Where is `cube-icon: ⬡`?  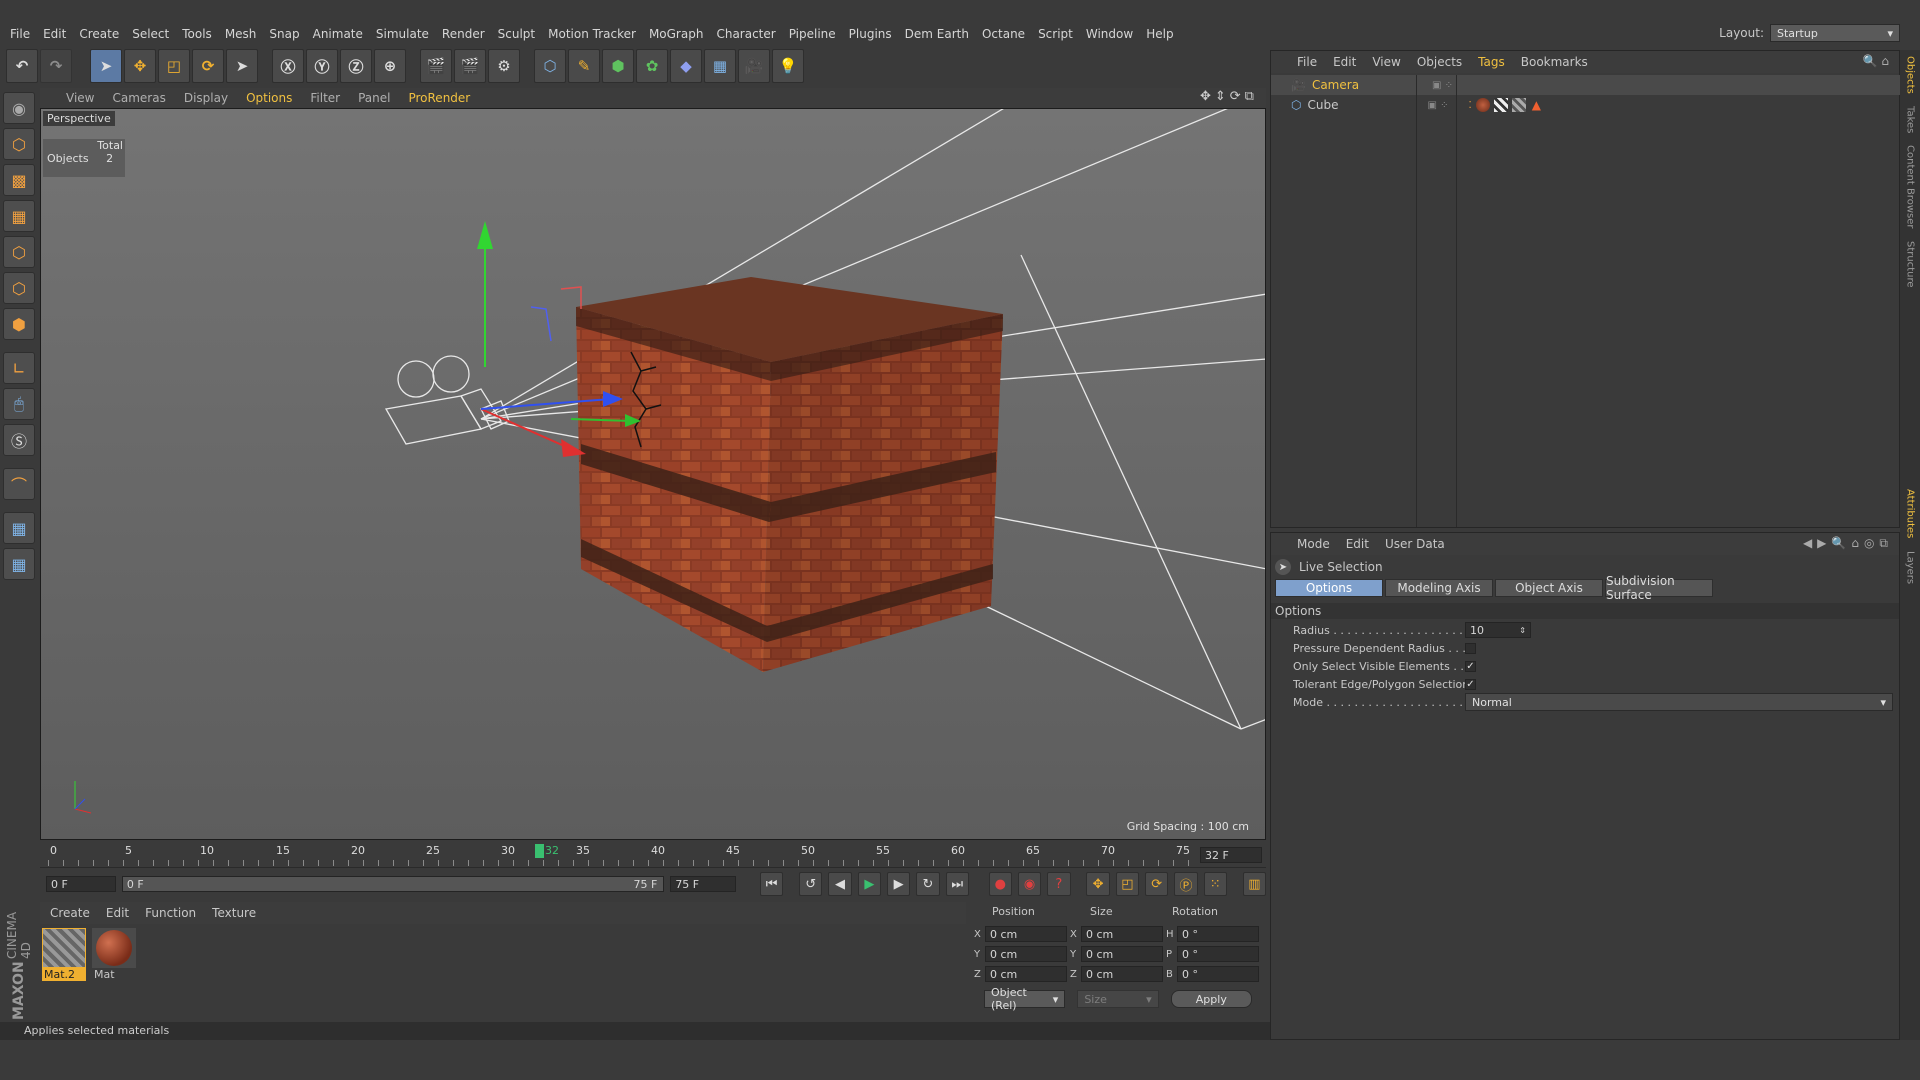 cube-icon: ⬡ is located at coordinates (550, 66).